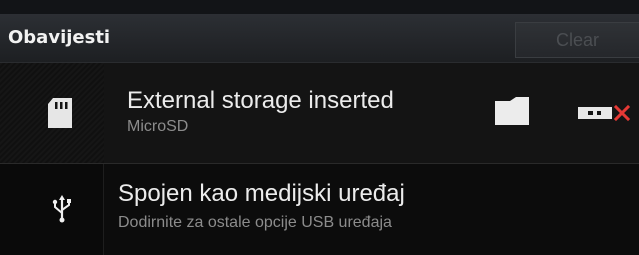 The image size is (639, 255). Describe the element at coordinates (255, 222) in the screenshot. I see `notification-subtitle: Dodirnite za ostale opcije USB uređaja` at that location.